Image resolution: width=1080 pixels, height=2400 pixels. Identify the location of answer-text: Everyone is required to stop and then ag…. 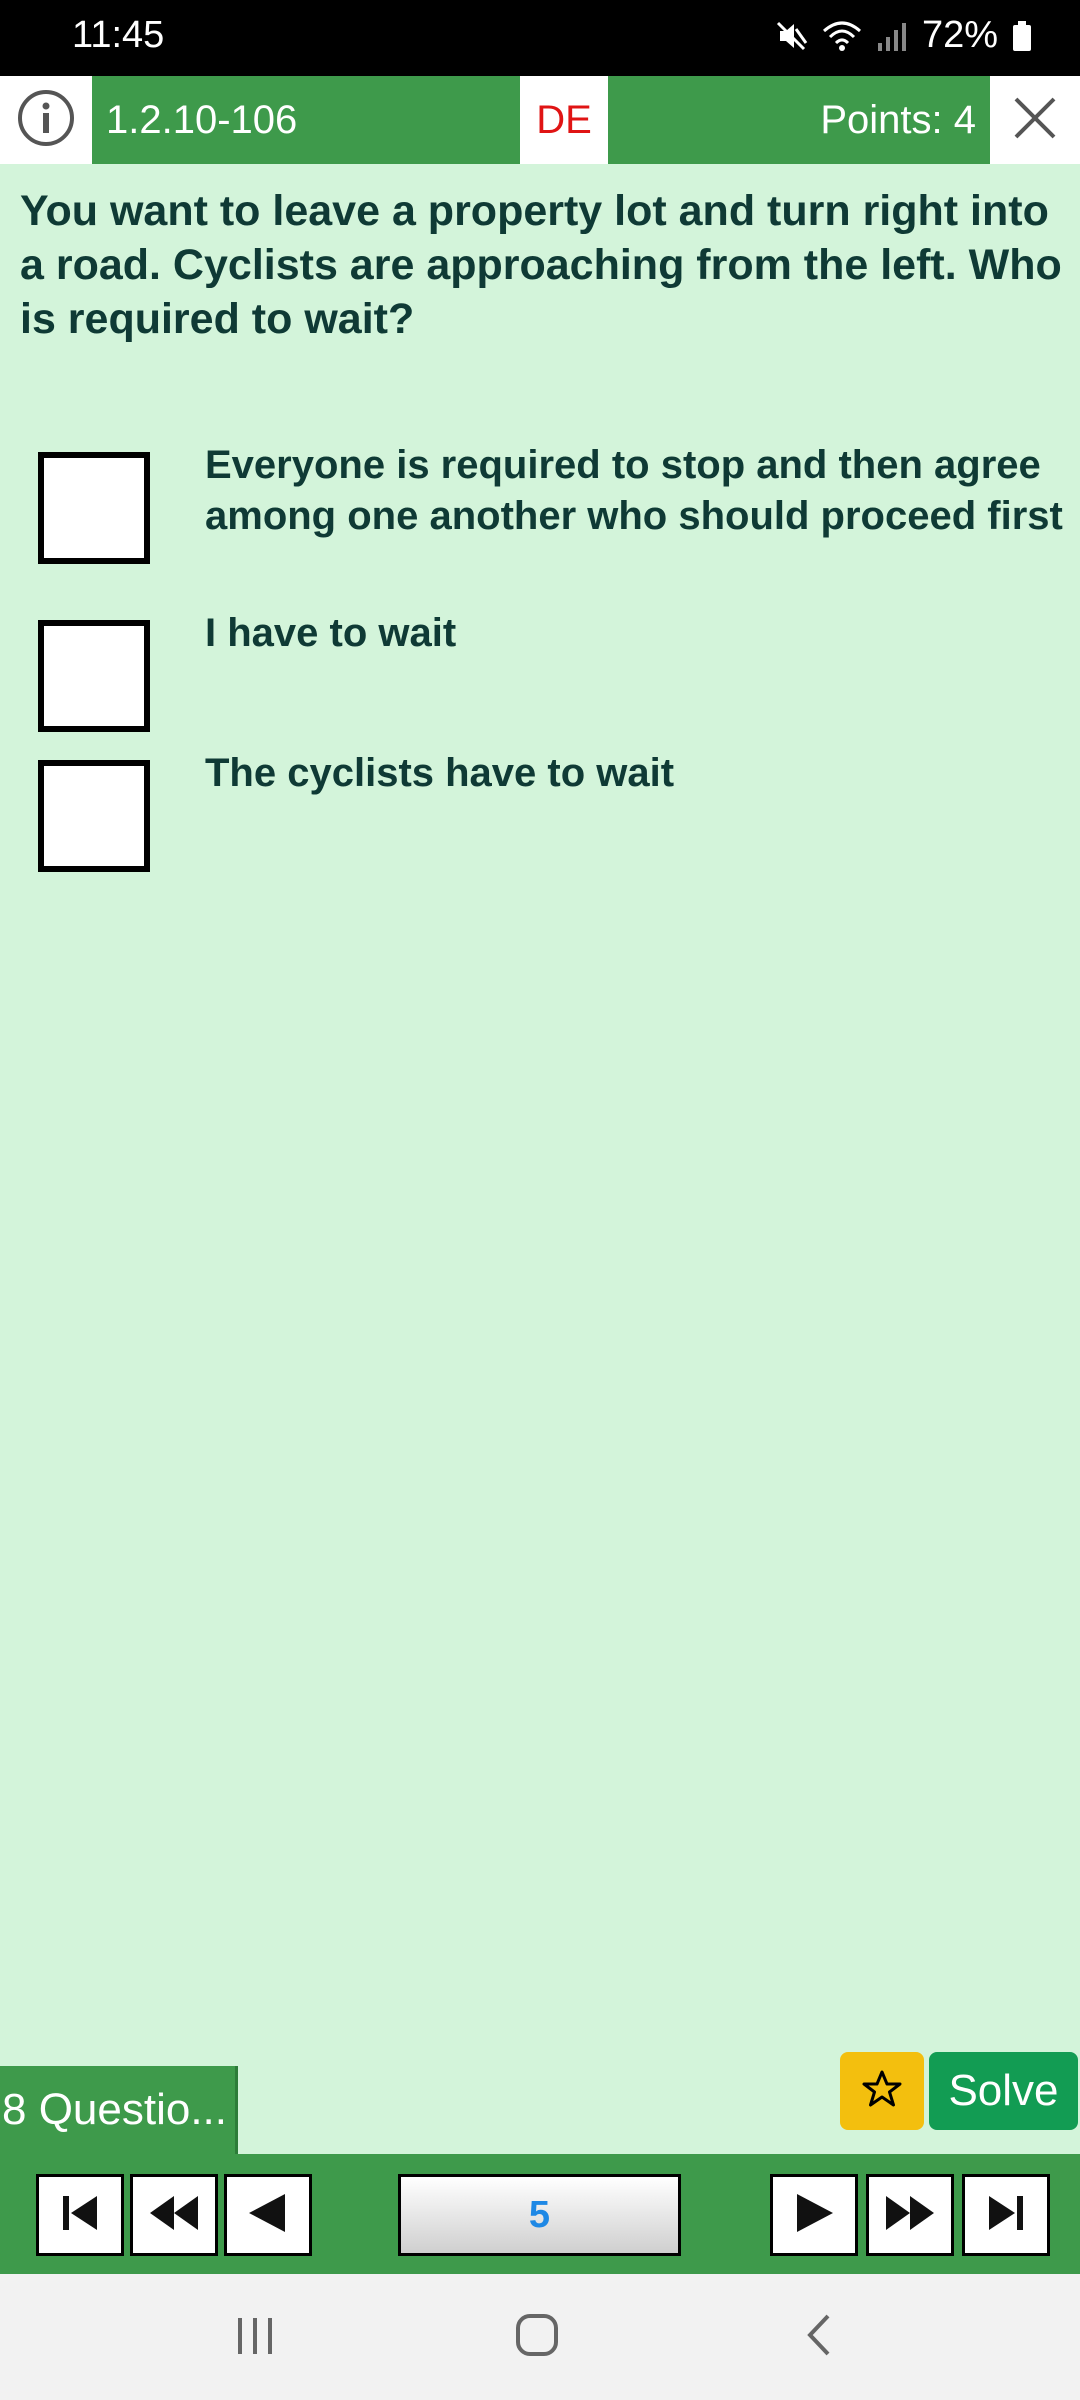
(634, 490).